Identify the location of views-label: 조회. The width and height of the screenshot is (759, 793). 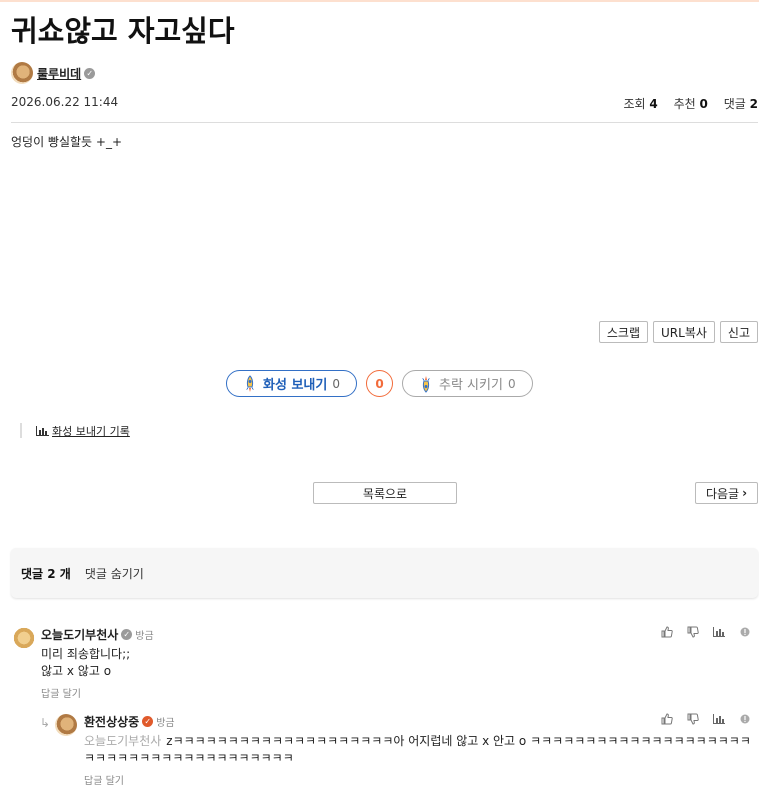
(634, 104).